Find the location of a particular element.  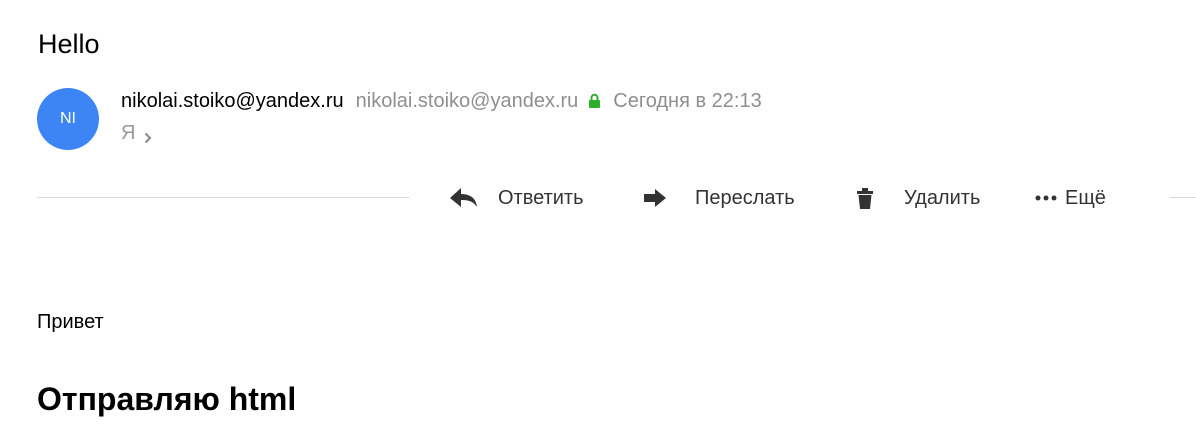

forward-button: Переслать is located at coordinates (719, 198).